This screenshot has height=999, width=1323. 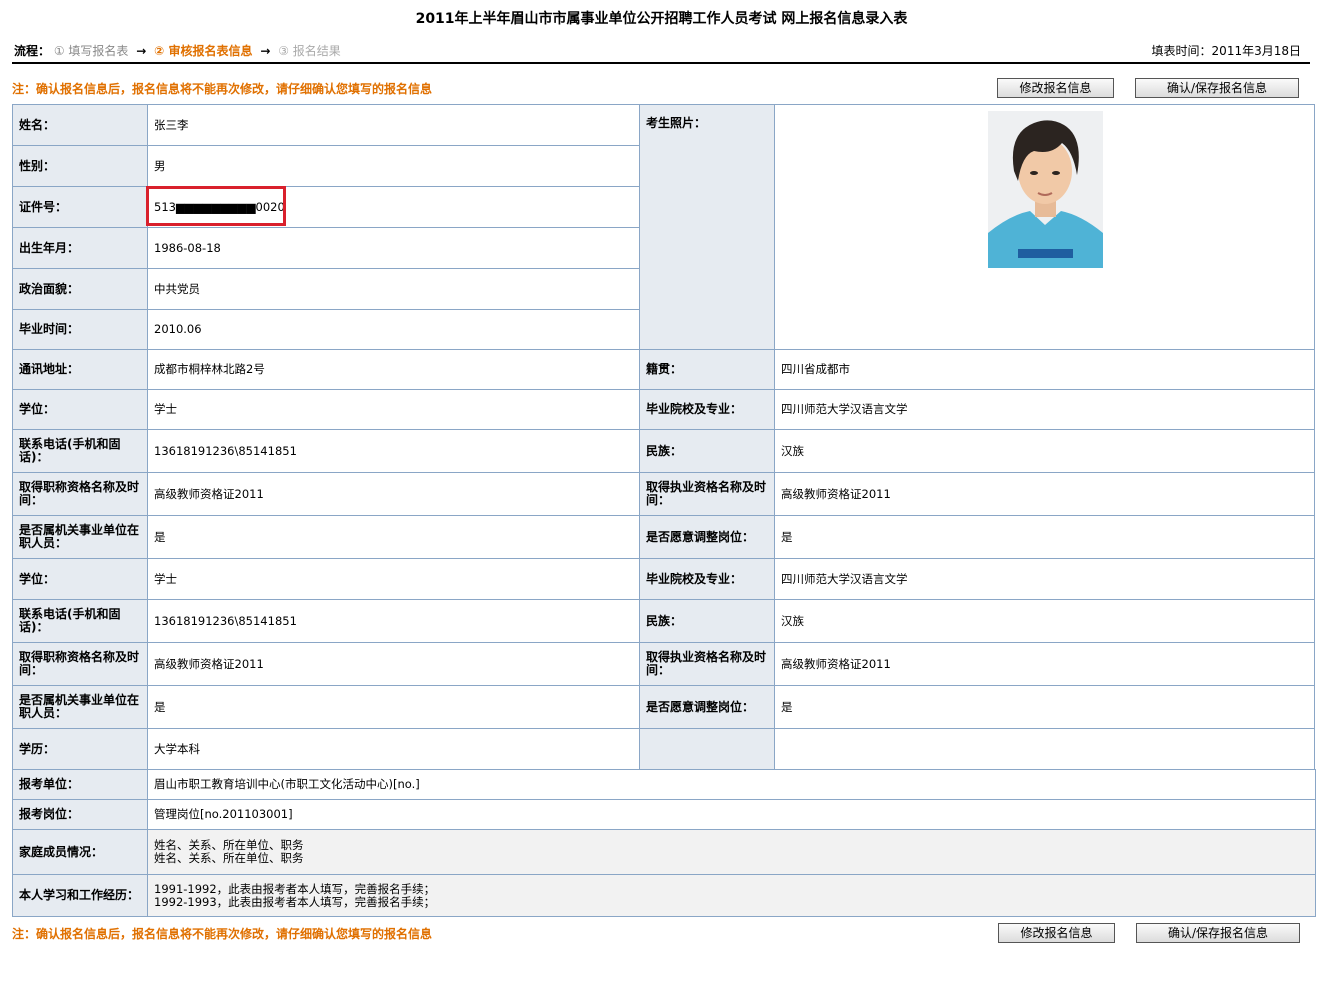 What do you see at coordinates (80, 125) in the screenshot?
I see `name-label: 姓名：` at bounding box center [80, 125].